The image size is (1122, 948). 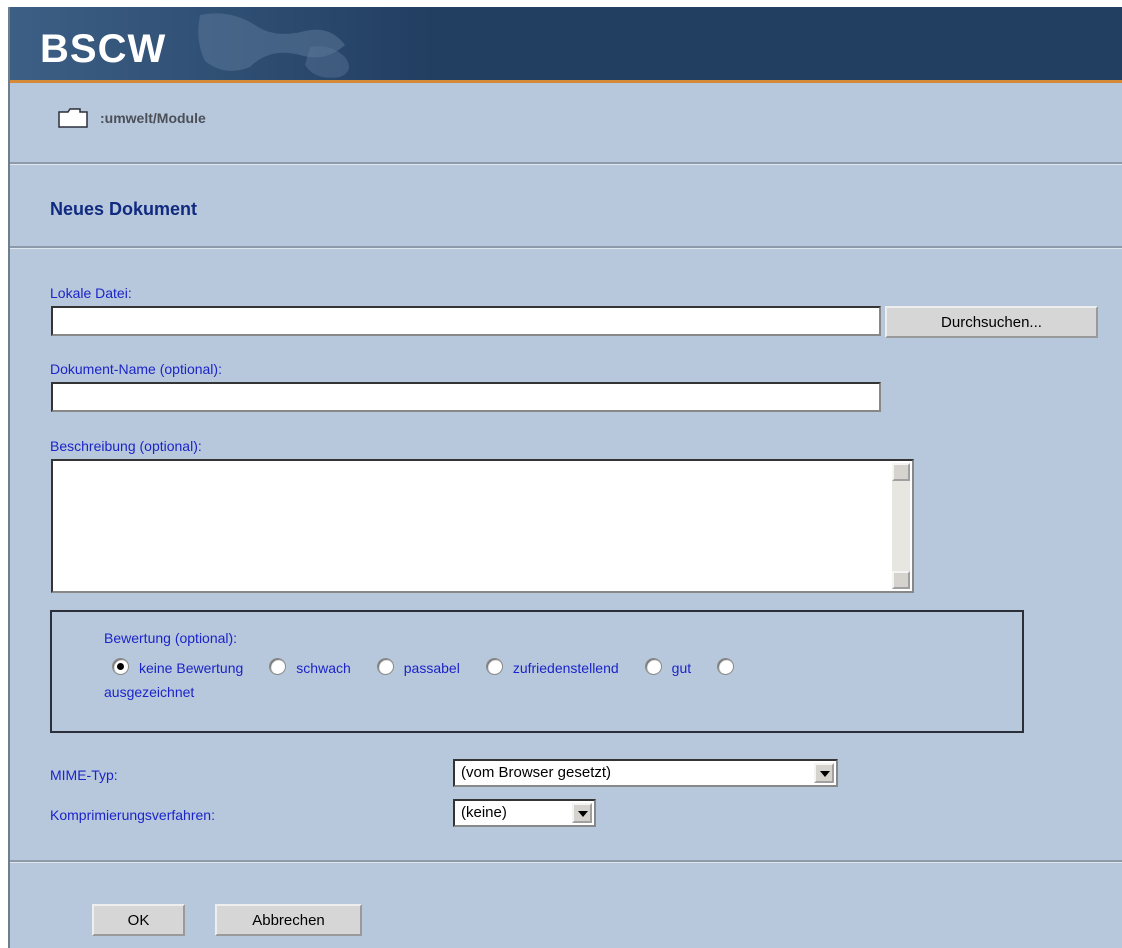 I want to click on local-file-input, so click(x=466, y=321).